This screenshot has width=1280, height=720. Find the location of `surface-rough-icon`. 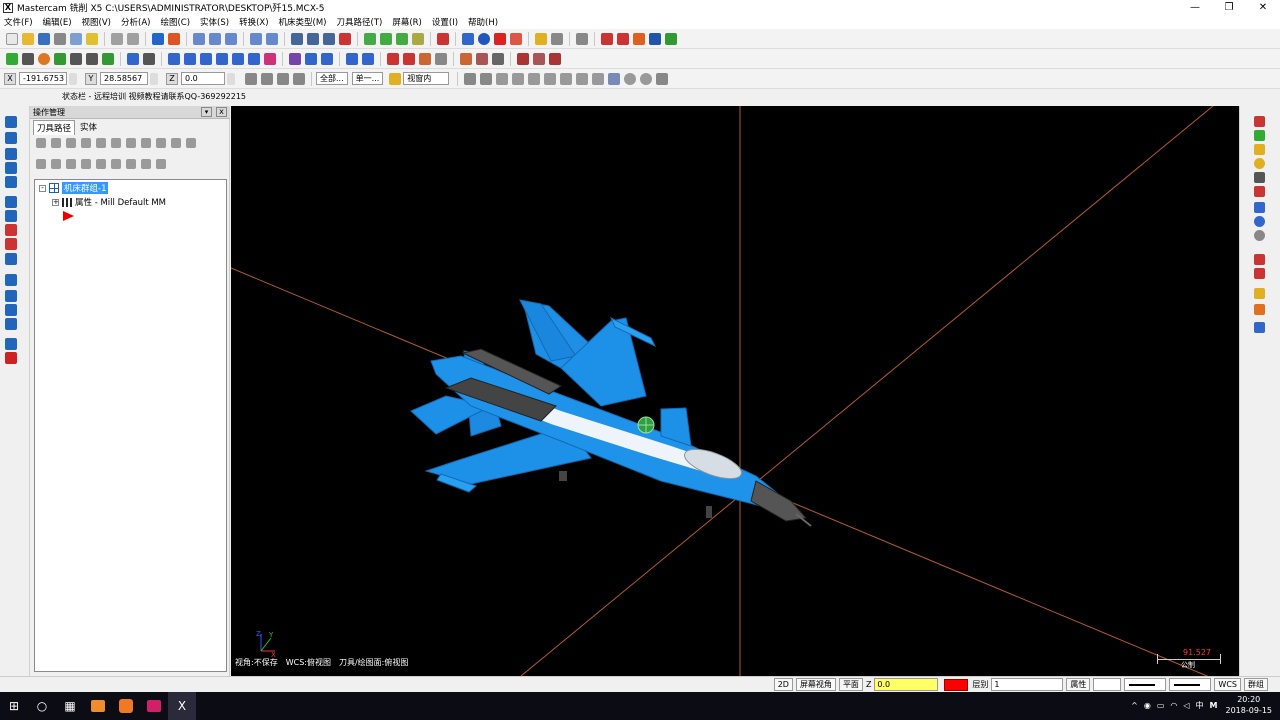

surface-rough-icon is located at coordinates (11, 122).